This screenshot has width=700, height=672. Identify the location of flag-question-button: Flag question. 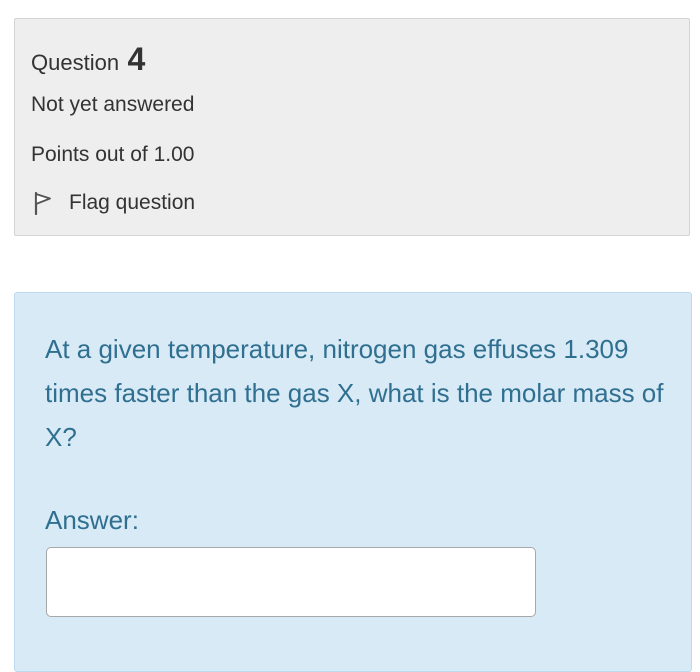
(114, 203).